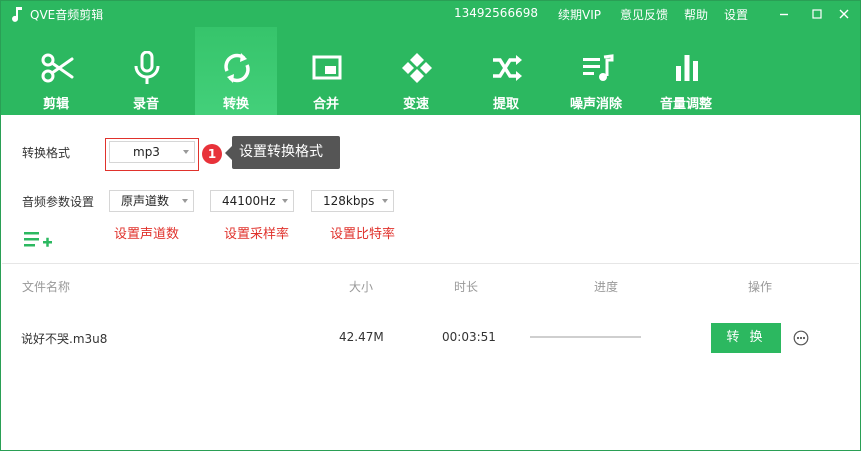 This screenshot has height=451, width=861. I want to click on tool-record: 录音, so click(146, 71).